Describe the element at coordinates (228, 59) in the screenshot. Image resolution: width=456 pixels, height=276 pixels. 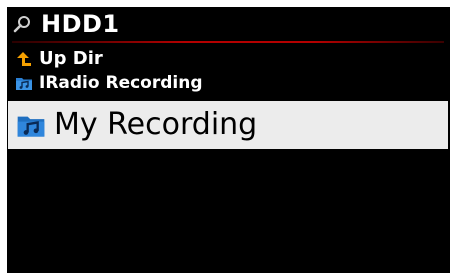
I see `list-item-up-dir: Up Dir` at that location.